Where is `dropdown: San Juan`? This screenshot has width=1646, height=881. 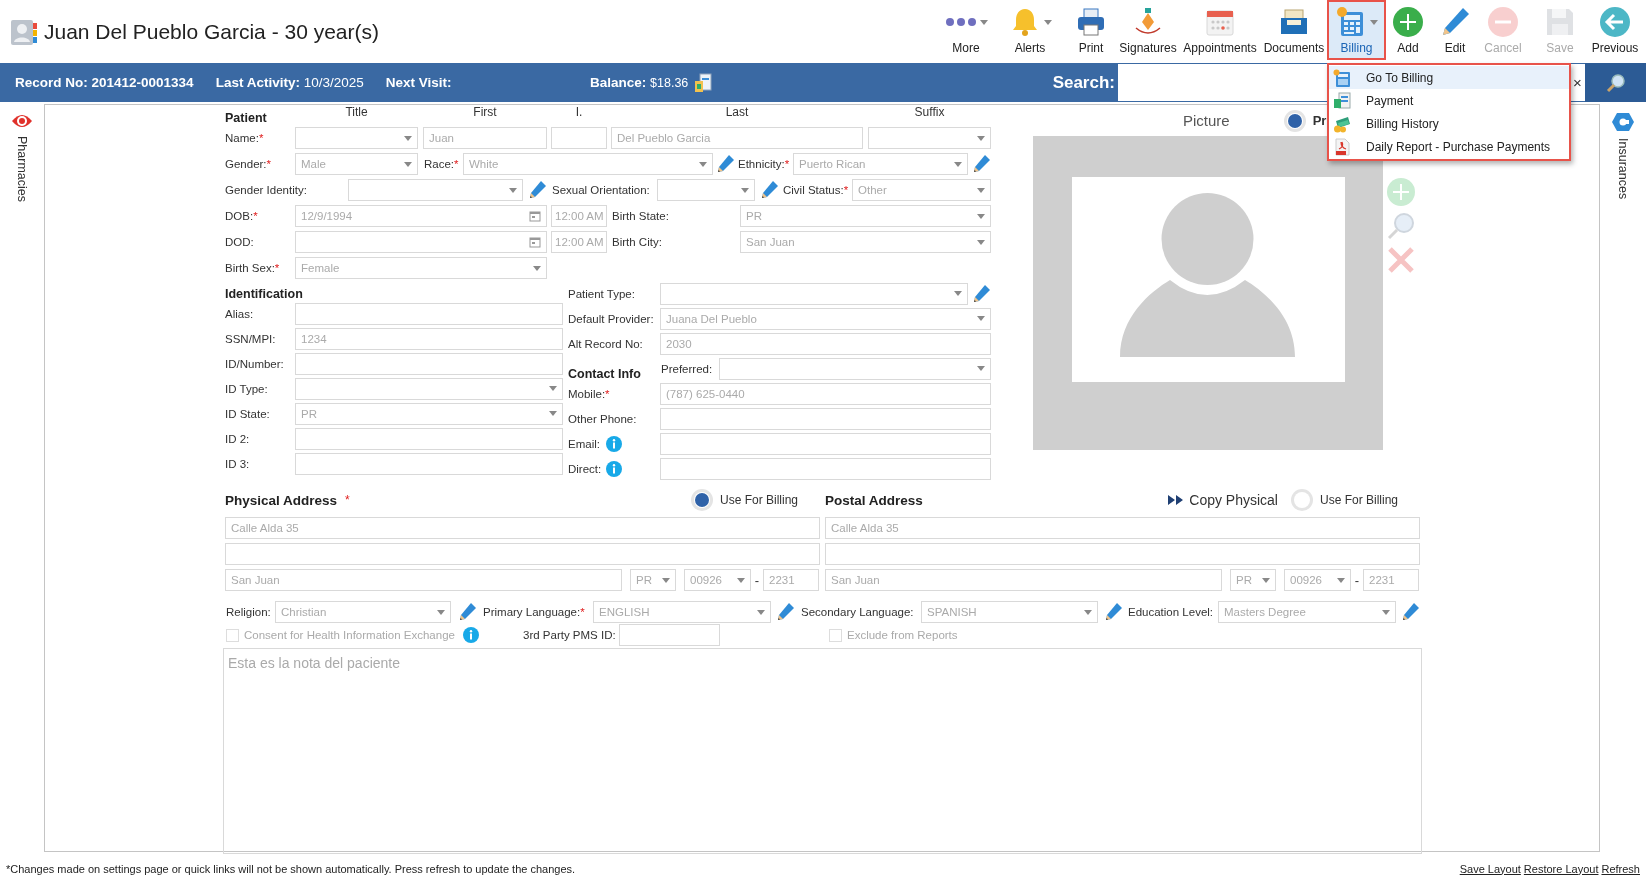 dropdown: San Juan is located at coordinates (865, 242).